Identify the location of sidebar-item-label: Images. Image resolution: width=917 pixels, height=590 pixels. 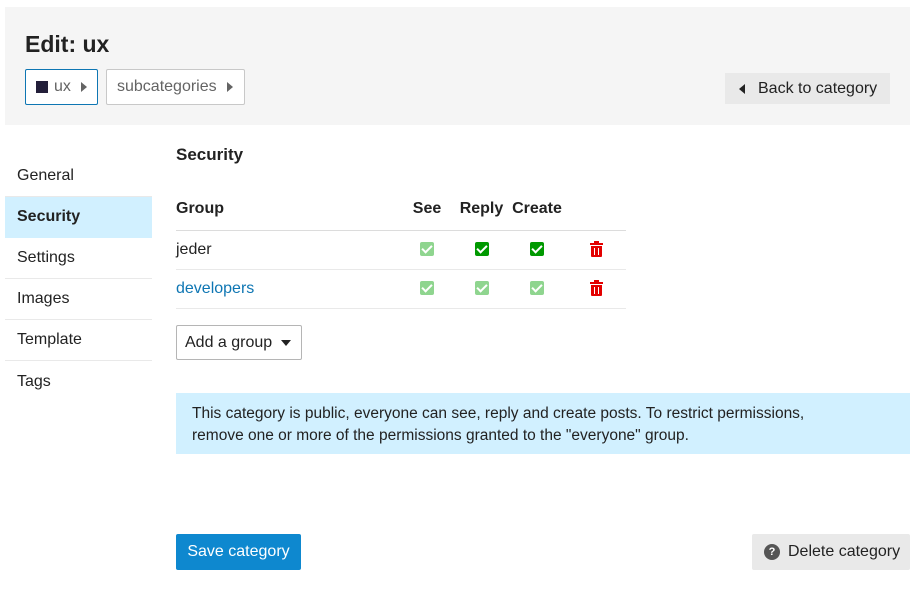
(43, 298).